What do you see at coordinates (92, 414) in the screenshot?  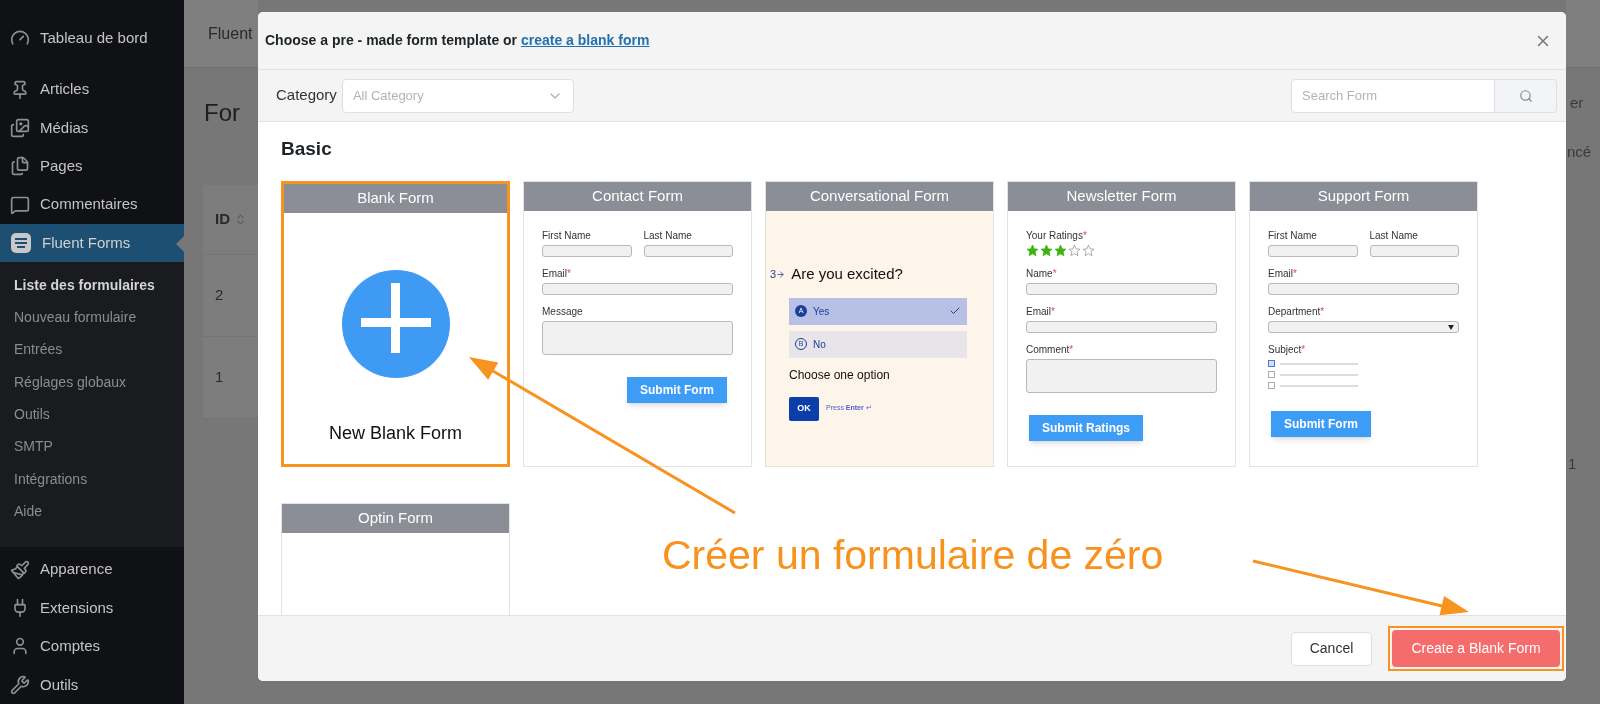 I see `submenu-item: Outils` at bounding box center [92, 414].